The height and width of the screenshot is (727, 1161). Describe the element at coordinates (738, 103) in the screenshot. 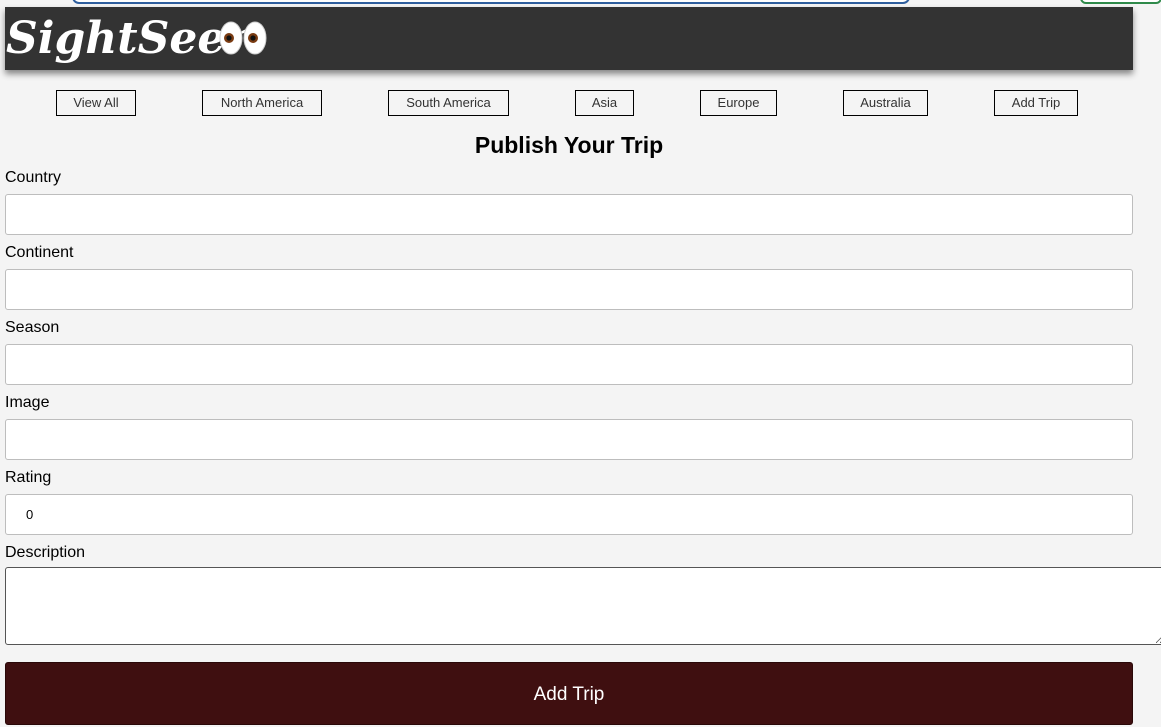

I see `nav-europe-button: Europe` at that location.